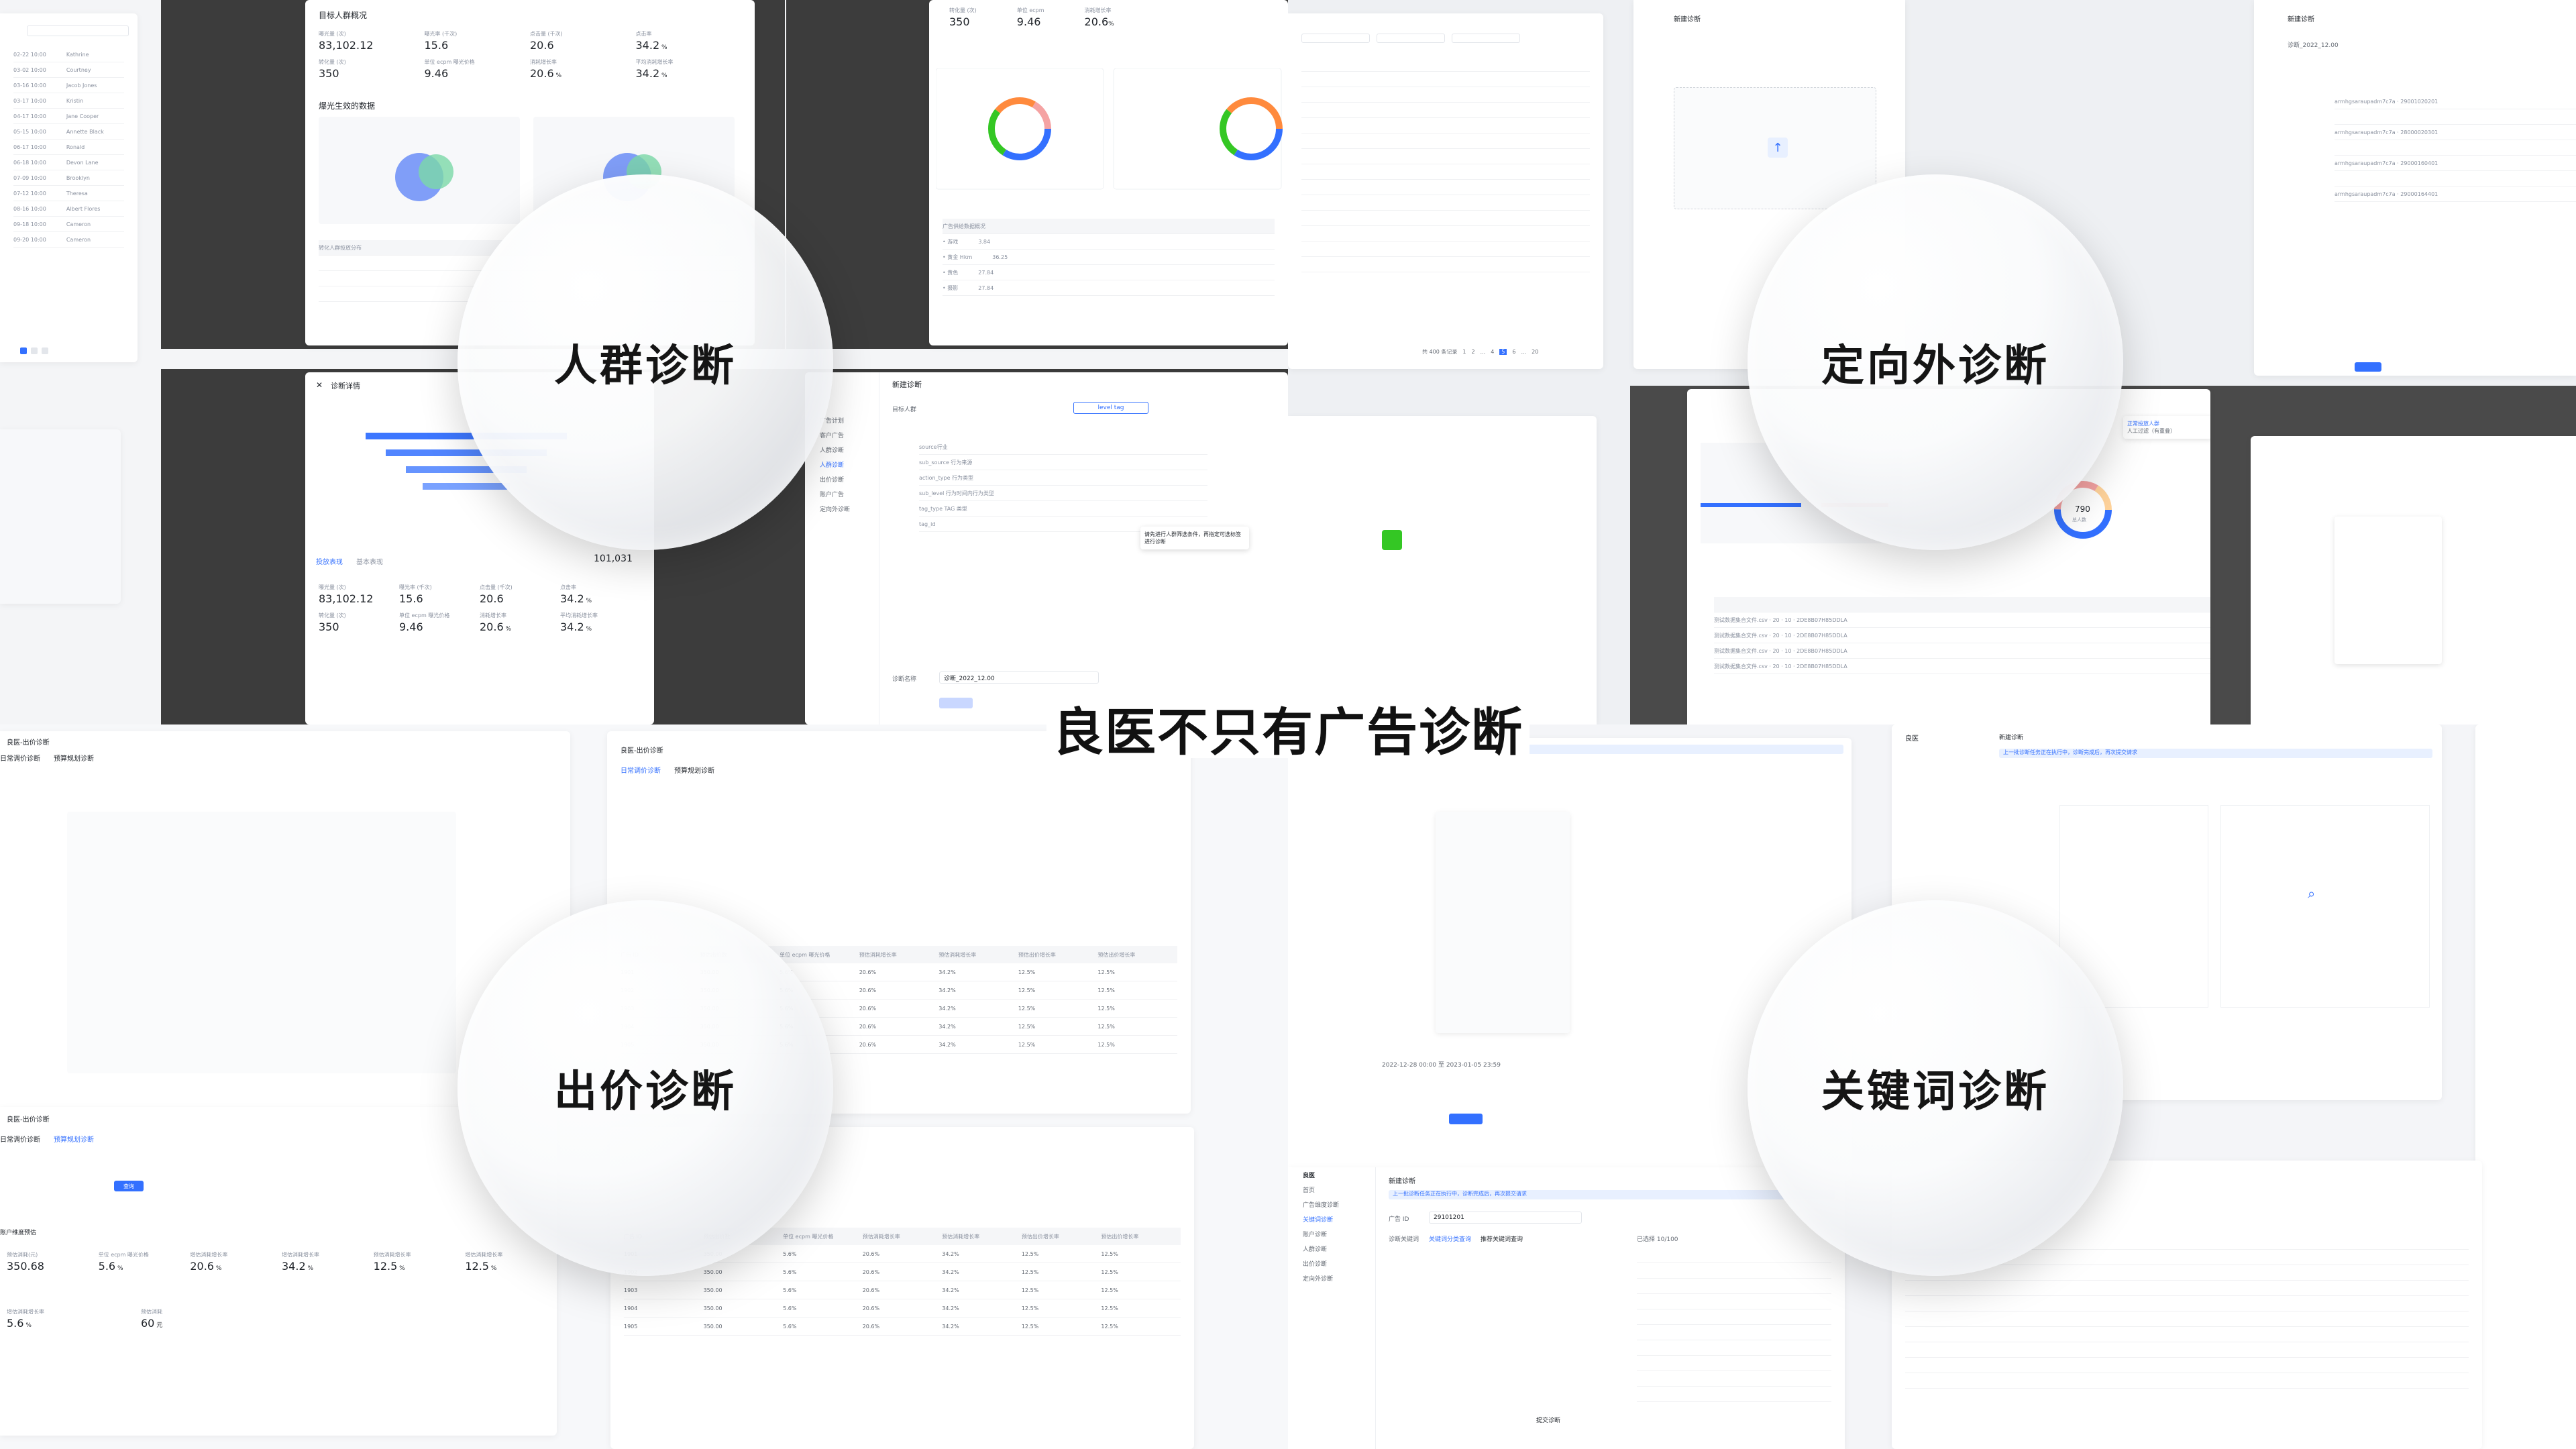 This screenshot has height=1449, width=2576. Describe the element at coordinates (68, 116) in the screenshot. I see `list-item: 04-17 10:00 Jane Cooper` at that location.